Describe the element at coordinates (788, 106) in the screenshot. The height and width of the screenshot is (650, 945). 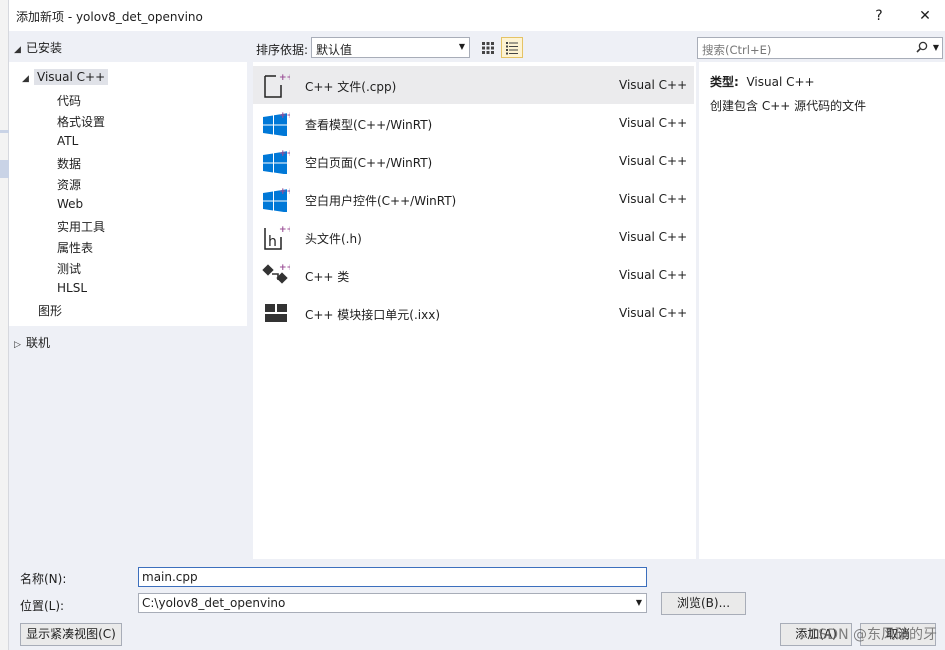
I see `template-description: 创建包含 C++ 源代码的文件` at that location.